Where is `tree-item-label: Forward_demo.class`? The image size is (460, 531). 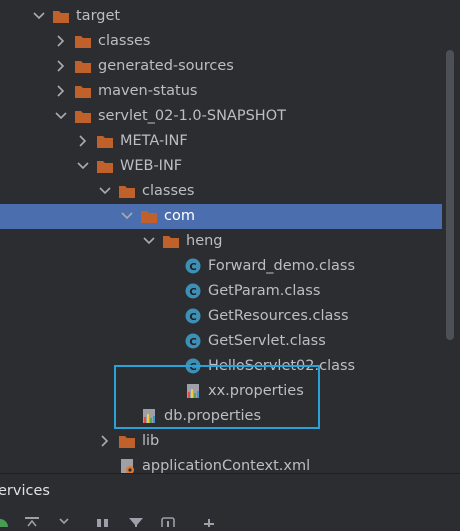 tree-item-label: Forward_demo.class is located at coordinates (282, 266).